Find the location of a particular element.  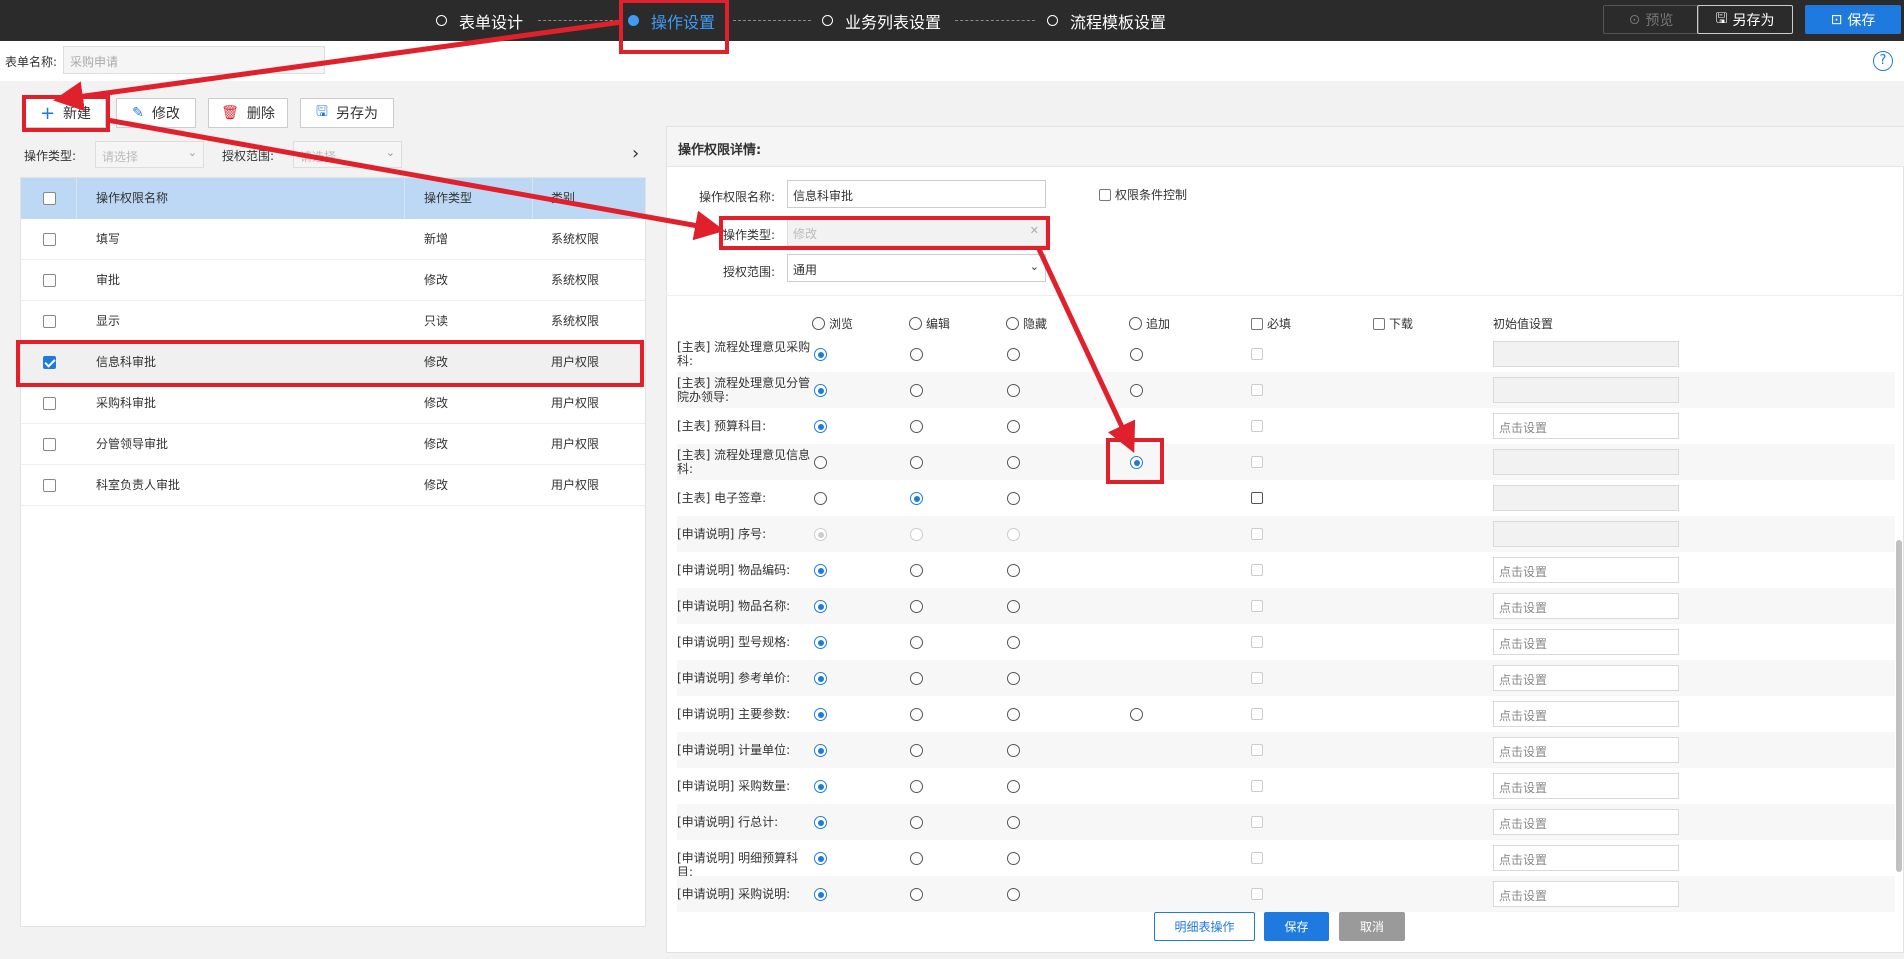

preview-button: ⊙ 预览 is located at coordinates (1651, 19).